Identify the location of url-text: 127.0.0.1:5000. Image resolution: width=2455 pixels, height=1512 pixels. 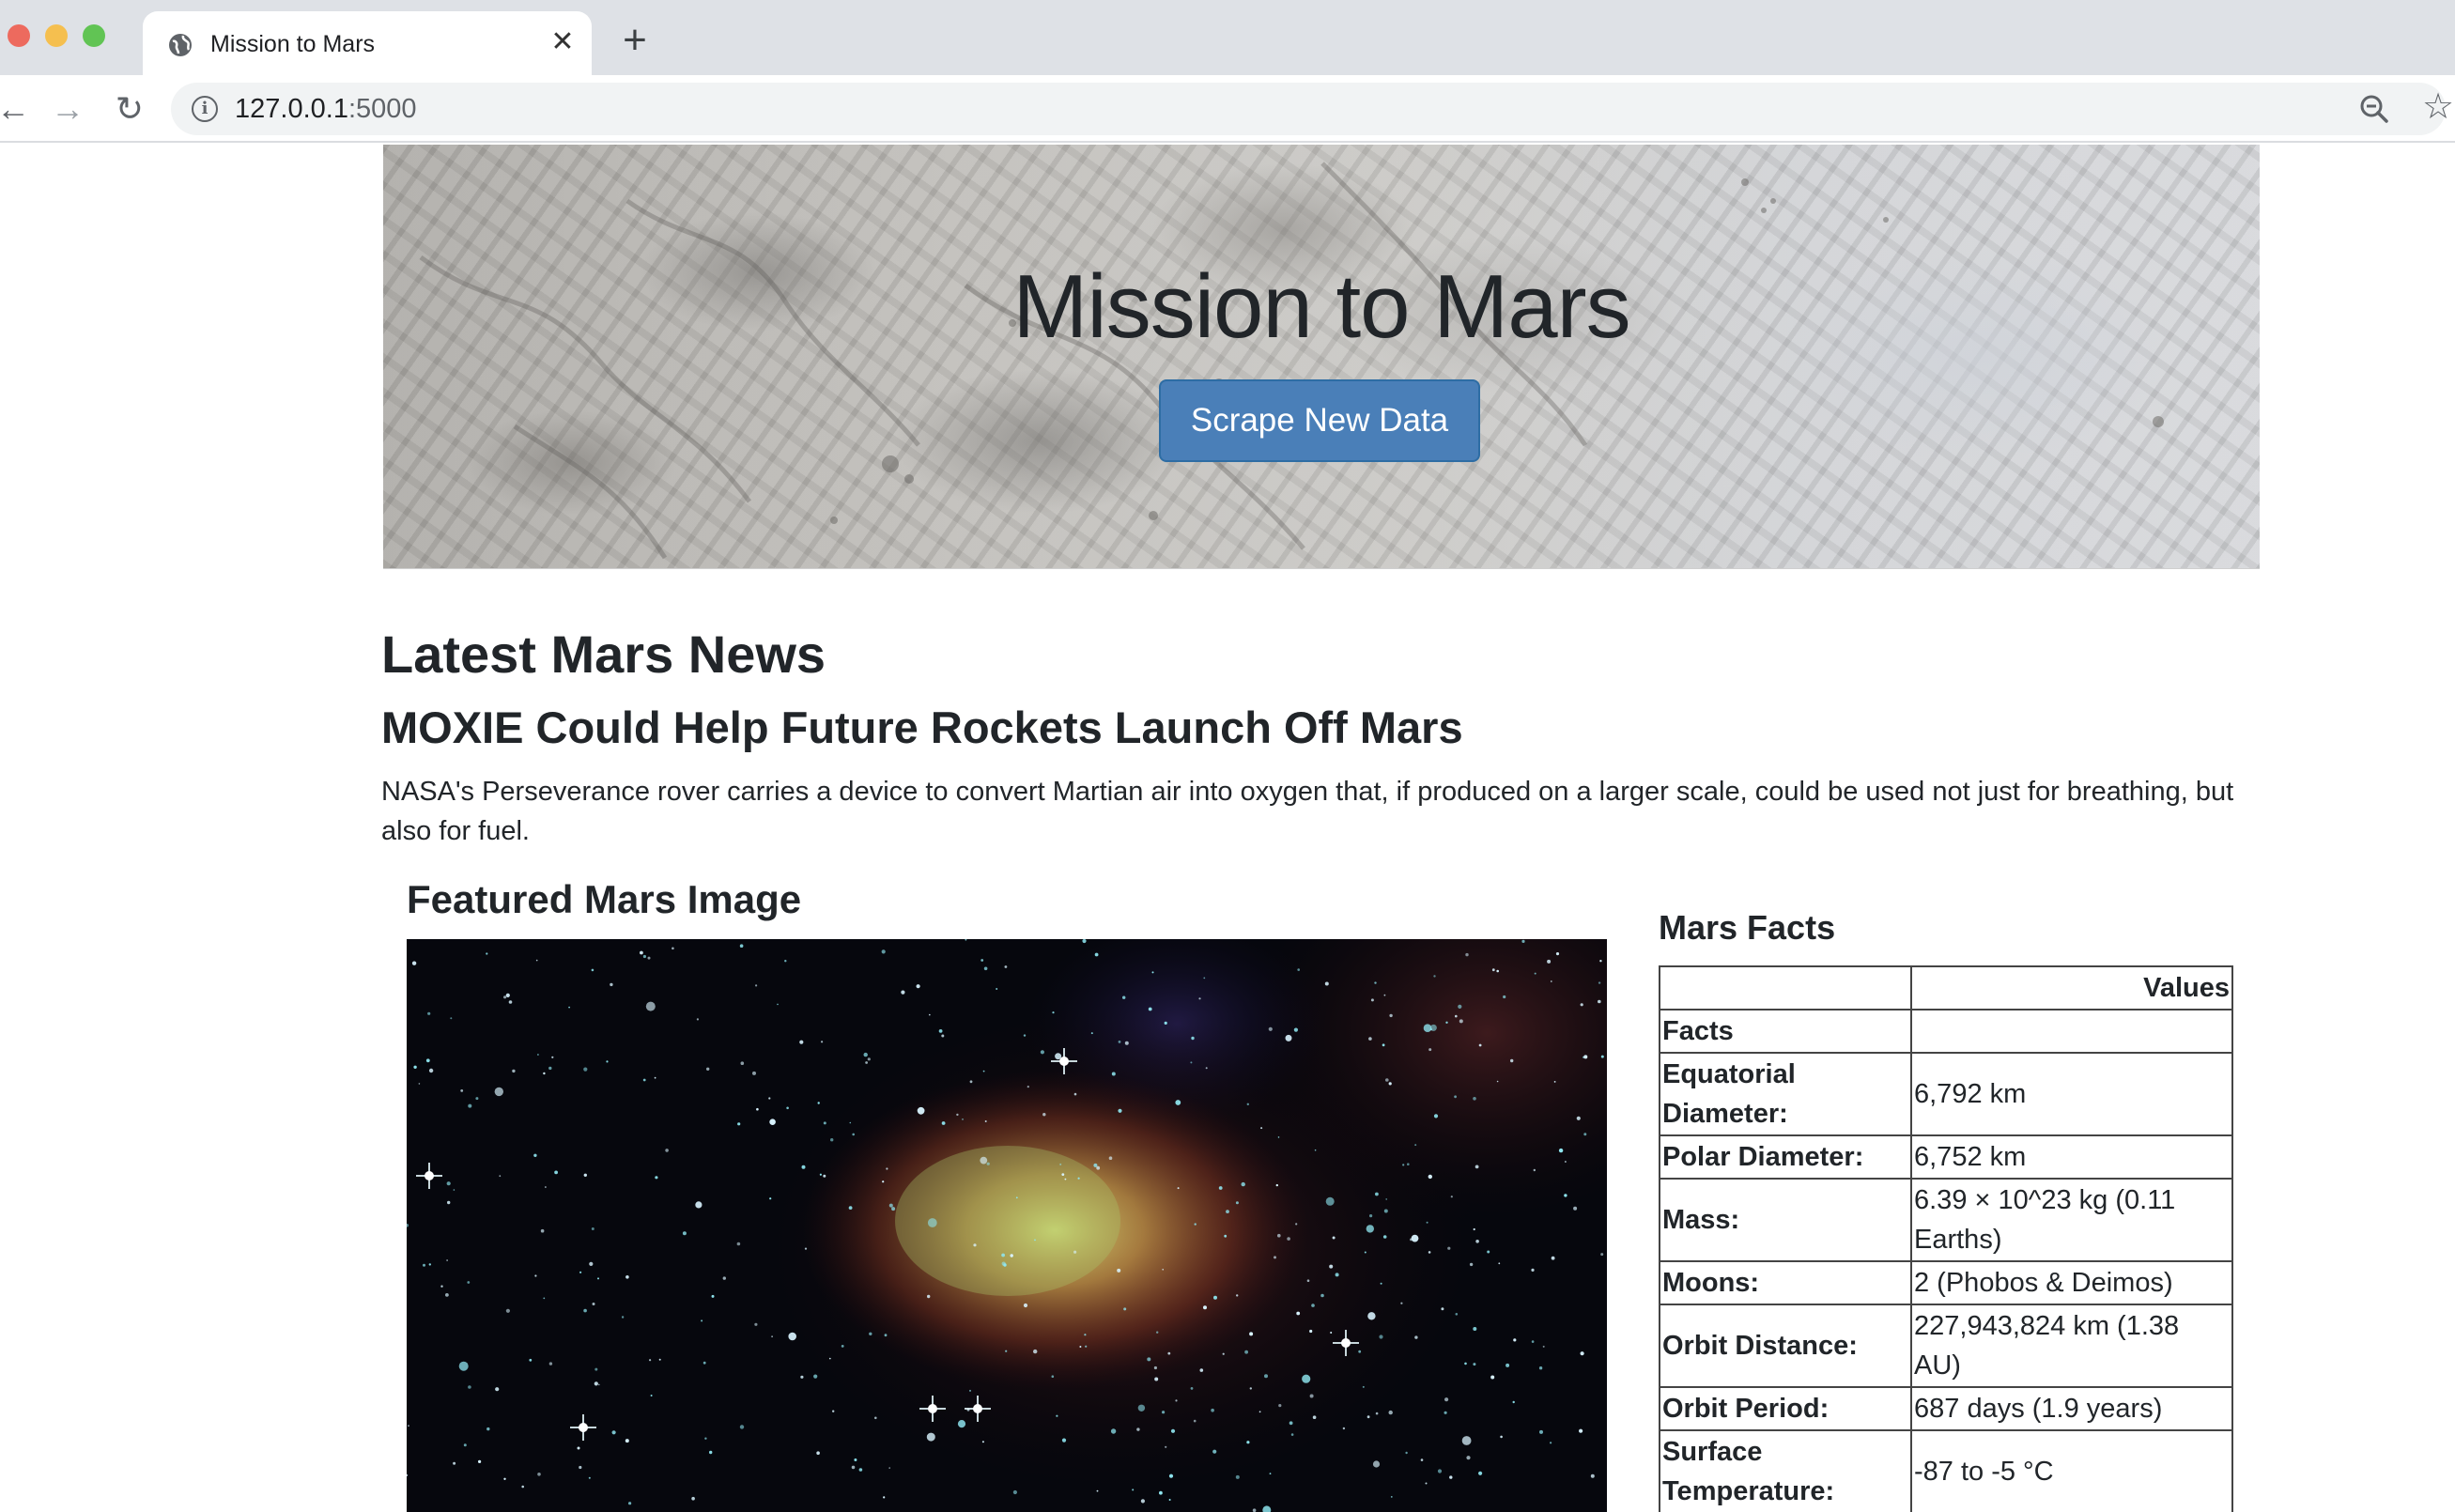
(326, 109).